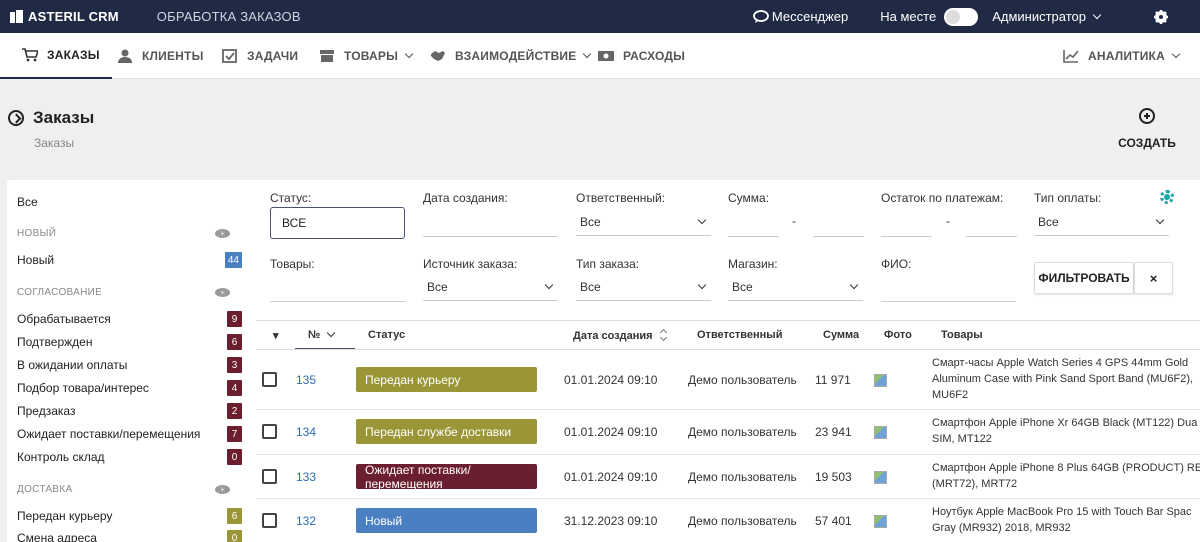 This screenshot has height=542, width=1200. What do you see at coordinates (129, 516) in the screenshot?
I see `sidebar-item-courier: Передан курьеру 6` at bounding box center [129, 516].